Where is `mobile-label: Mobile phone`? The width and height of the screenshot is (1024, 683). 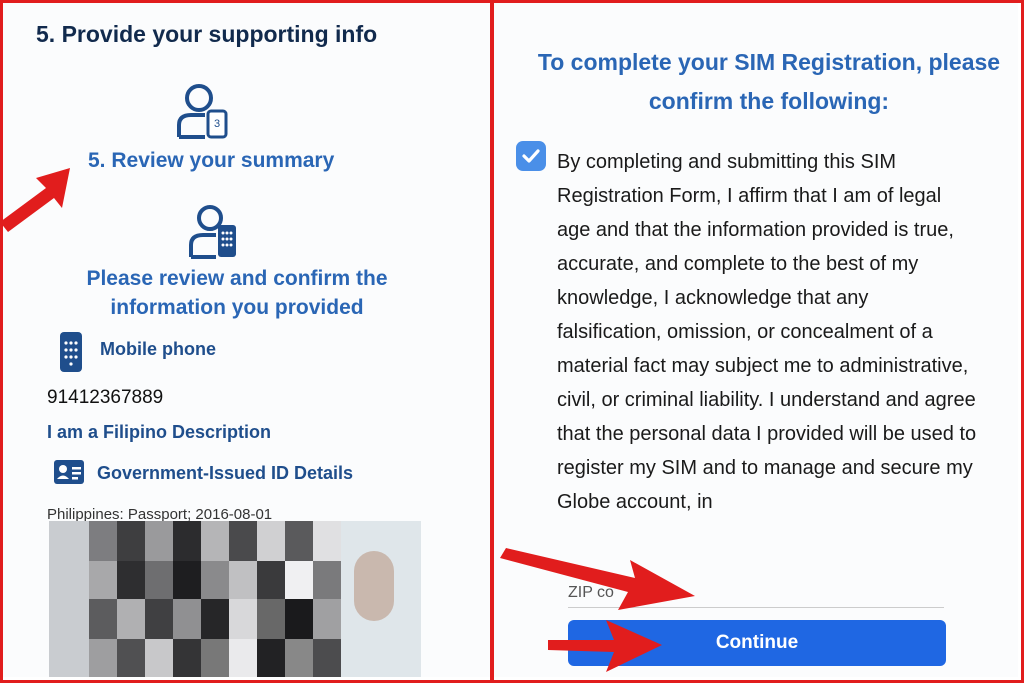 mobile-label: Mobile phone is located at coordinates (158, 349).